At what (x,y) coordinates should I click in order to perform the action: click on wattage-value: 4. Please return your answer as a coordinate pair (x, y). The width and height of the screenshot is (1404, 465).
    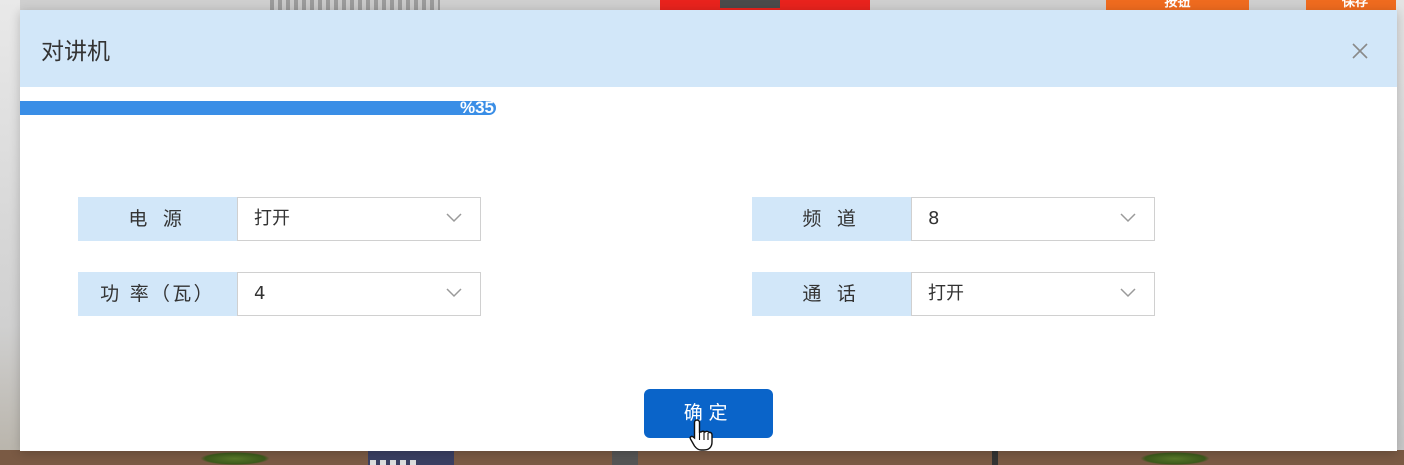
    Looking at the image, I should click on (260, 293).